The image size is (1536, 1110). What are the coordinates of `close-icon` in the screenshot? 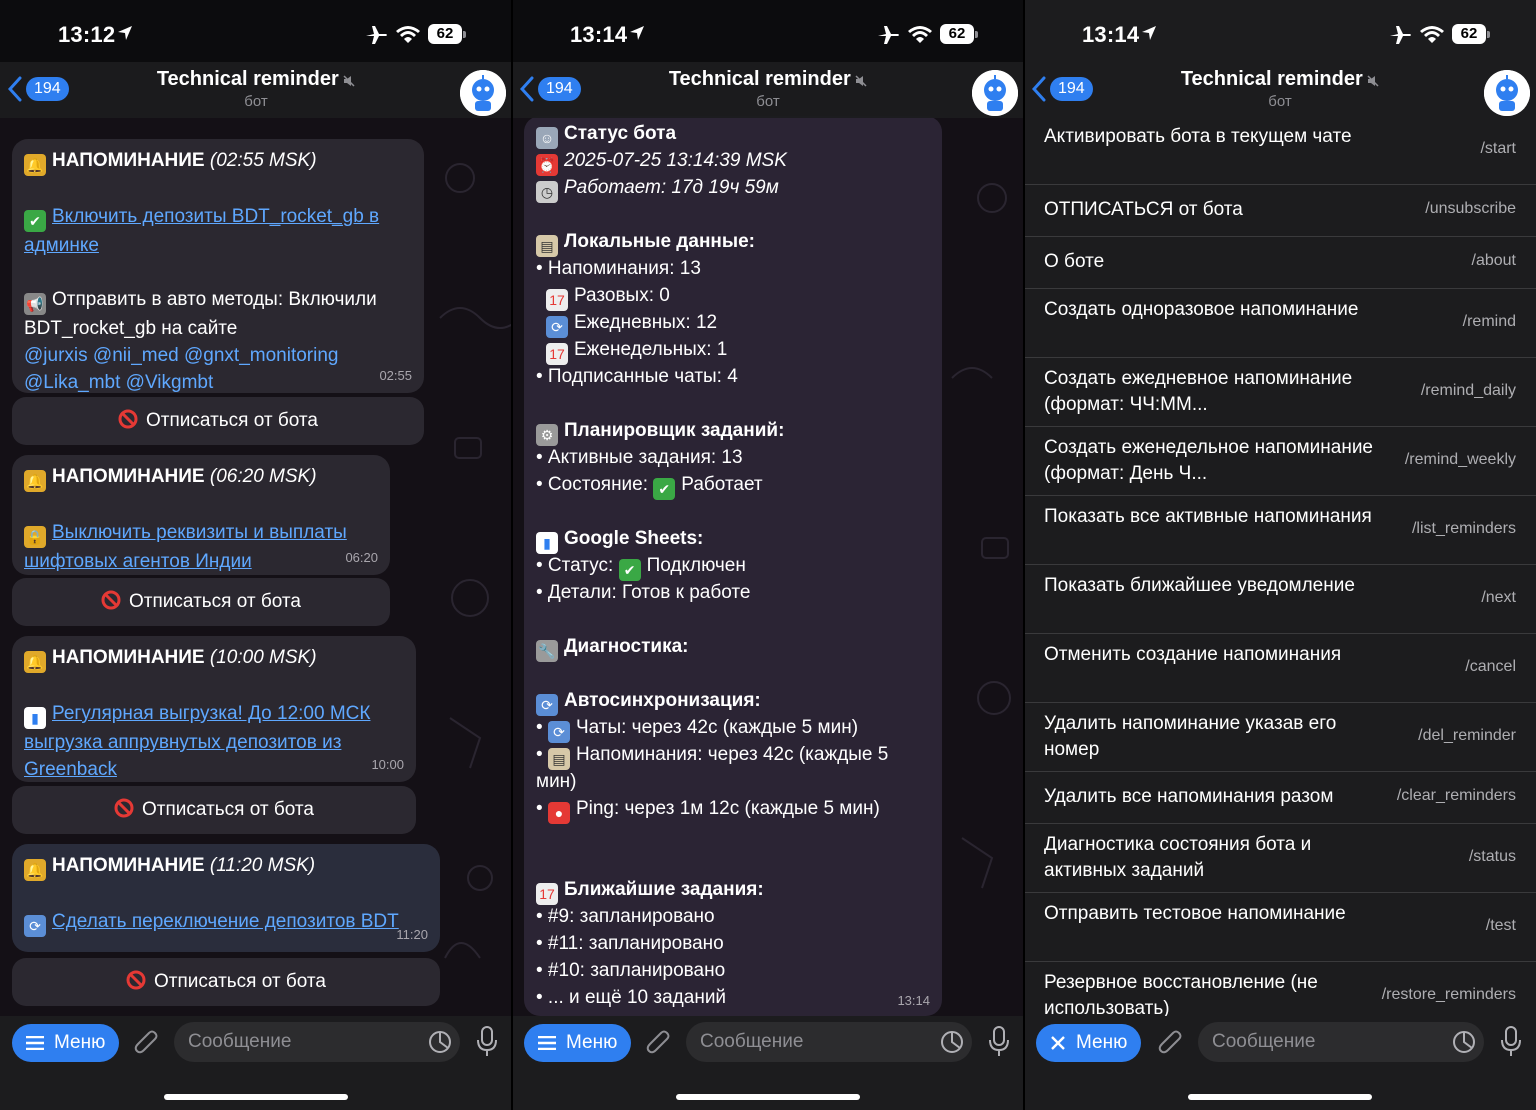 It's located at (1058, 1043).